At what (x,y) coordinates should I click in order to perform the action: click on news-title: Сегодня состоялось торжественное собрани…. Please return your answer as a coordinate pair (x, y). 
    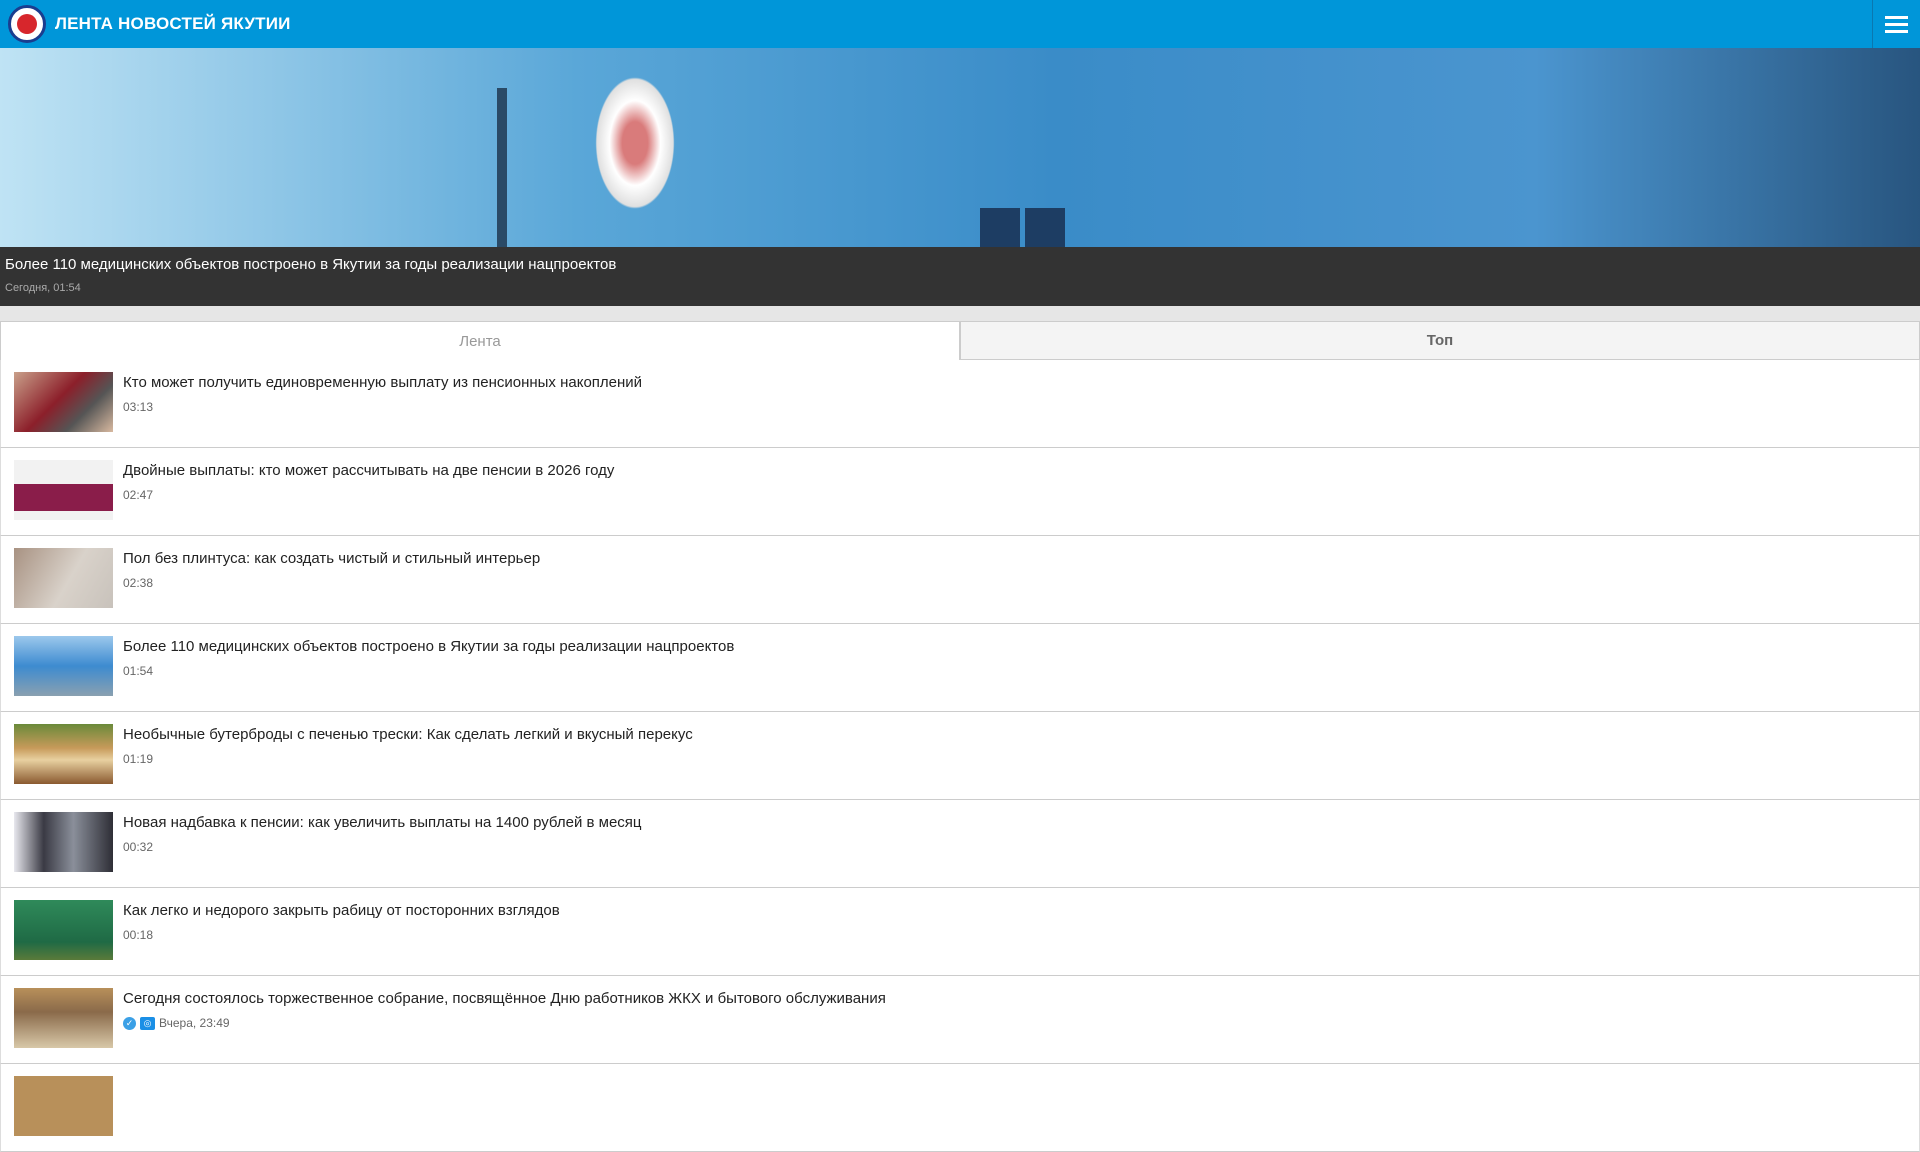
    Looking at the image, I should click on (504, 998).